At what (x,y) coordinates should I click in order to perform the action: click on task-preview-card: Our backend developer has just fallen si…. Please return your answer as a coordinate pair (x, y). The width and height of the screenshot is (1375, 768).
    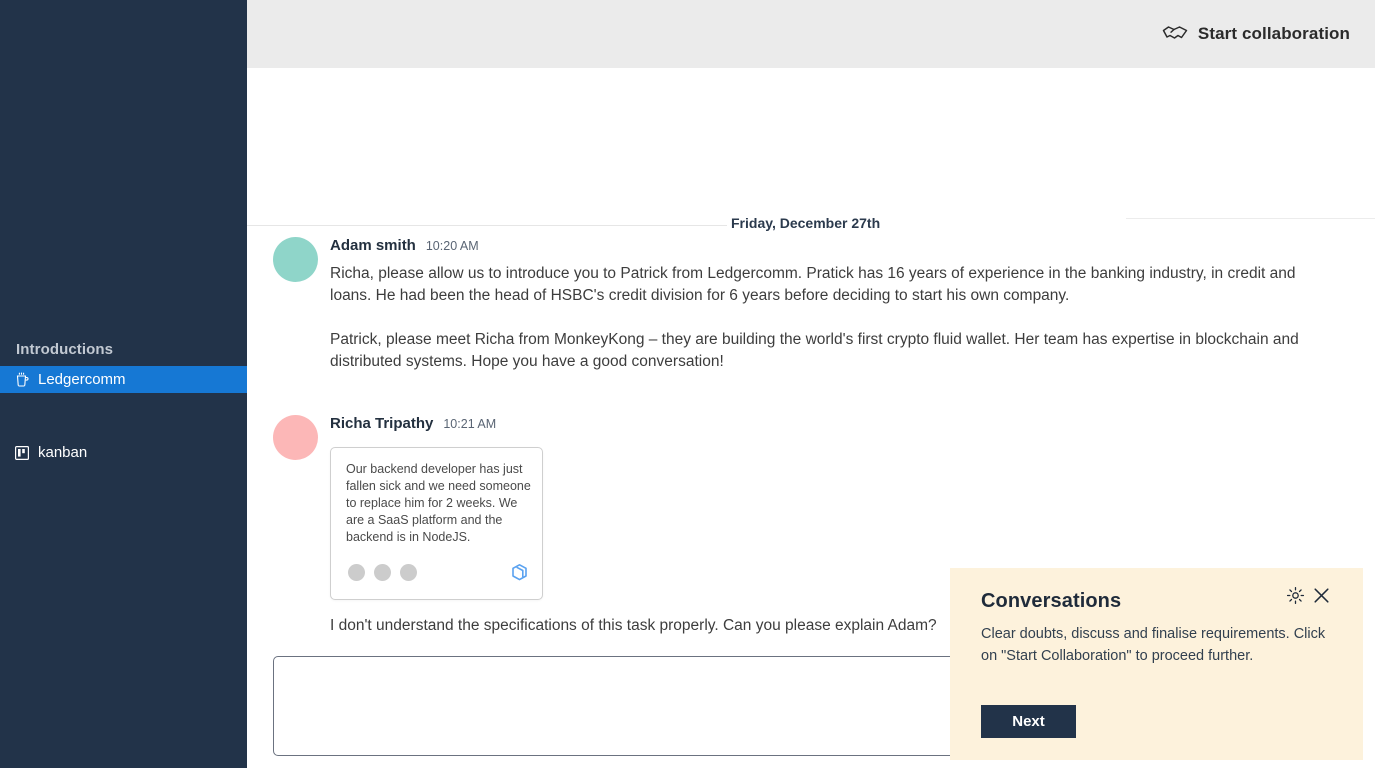
    Looking at the image, I should click on (436, 523).